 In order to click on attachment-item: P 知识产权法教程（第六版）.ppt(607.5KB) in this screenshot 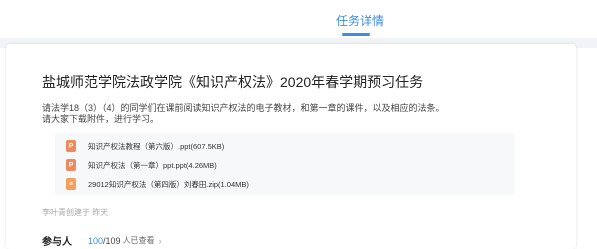, I will do `click(145, 146)`.